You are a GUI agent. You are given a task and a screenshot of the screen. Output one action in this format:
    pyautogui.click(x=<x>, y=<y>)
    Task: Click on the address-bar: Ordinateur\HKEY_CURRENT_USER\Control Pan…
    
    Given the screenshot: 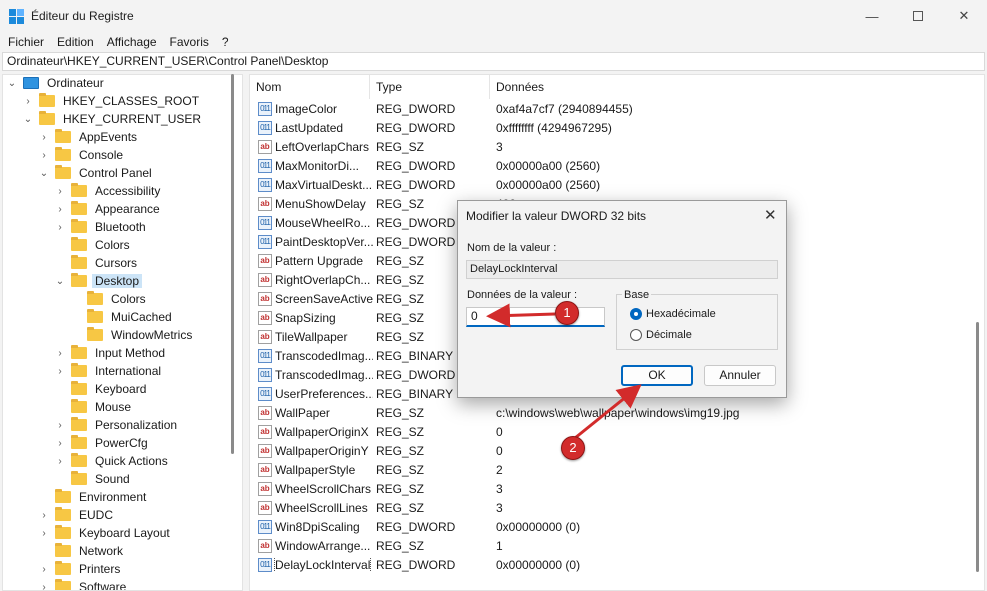 What is the action you would take?
    pyautogui.click(x=493, y=61)
    